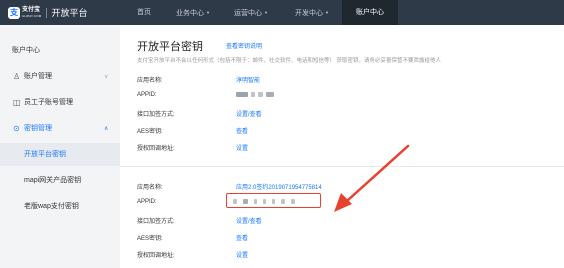 The width and height of the screenshot is (564, 268). Describe the element at coordinates (372, 178) in the screenshot. I see `annotation-arrow-icon` at that location.